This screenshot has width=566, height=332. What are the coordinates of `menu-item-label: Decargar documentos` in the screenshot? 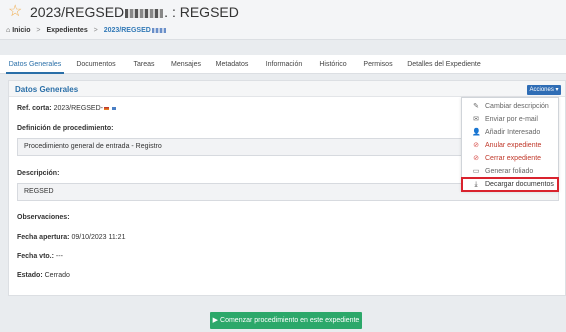 It's located at (519, 184).